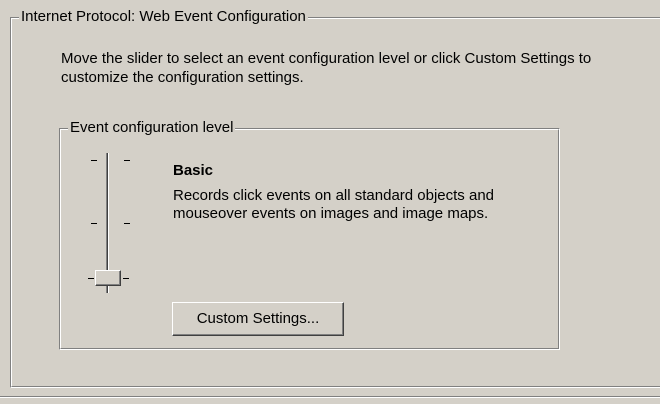 Image resolution: width=660 pixels, height=404 pixels. Describe the element at coordinates (91, 278) in the screenshot. I see `slider-tick-left-bottom` at that location.